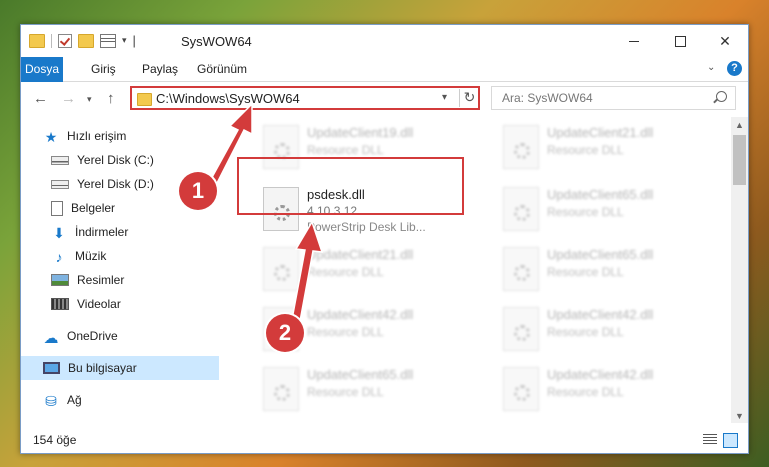  I want to click on close-icon: ✕, so click(725, 40).